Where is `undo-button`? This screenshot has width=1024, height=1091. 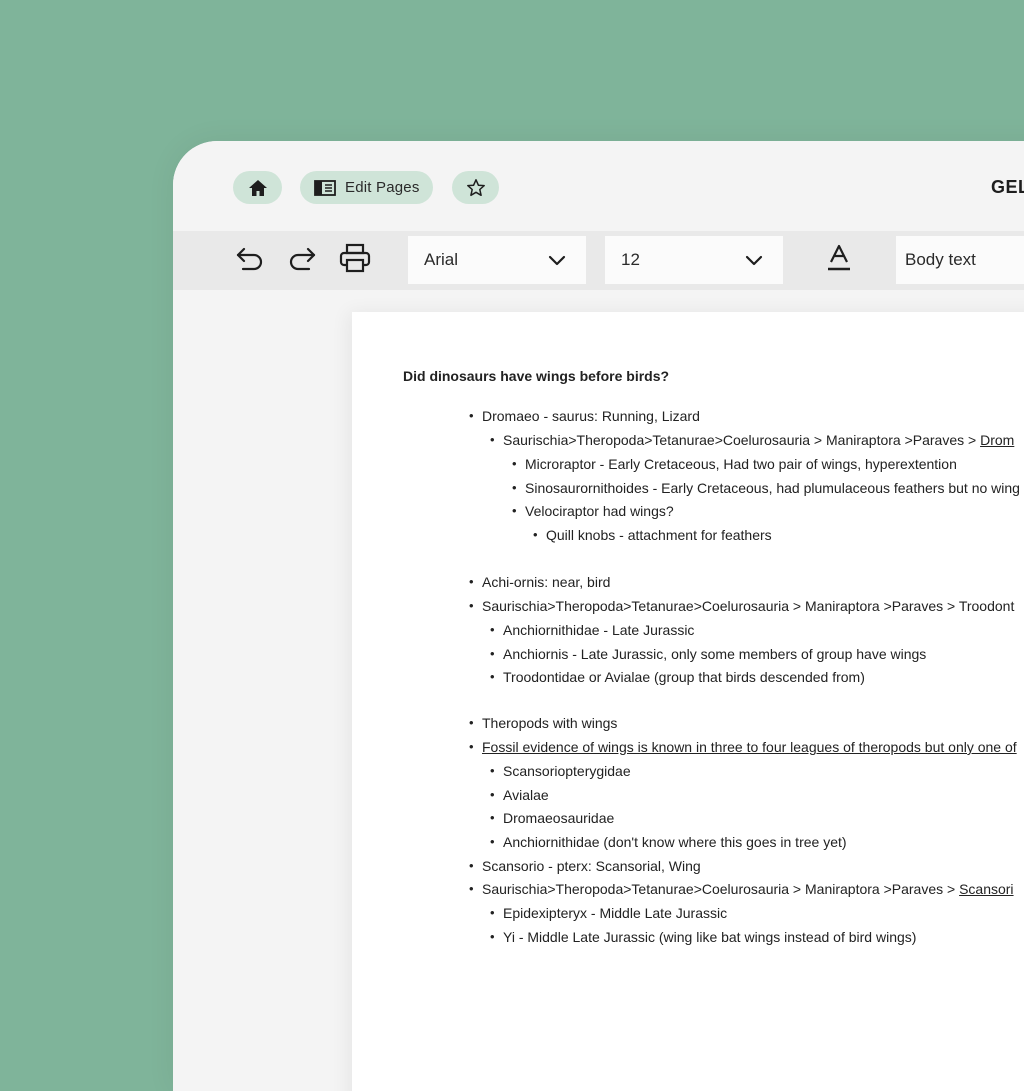
undo-button is located at coordinates (250, 260).